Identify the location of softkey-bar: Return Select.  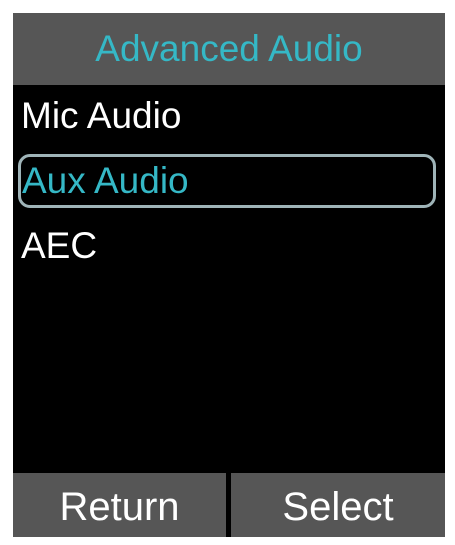
(229, 505).